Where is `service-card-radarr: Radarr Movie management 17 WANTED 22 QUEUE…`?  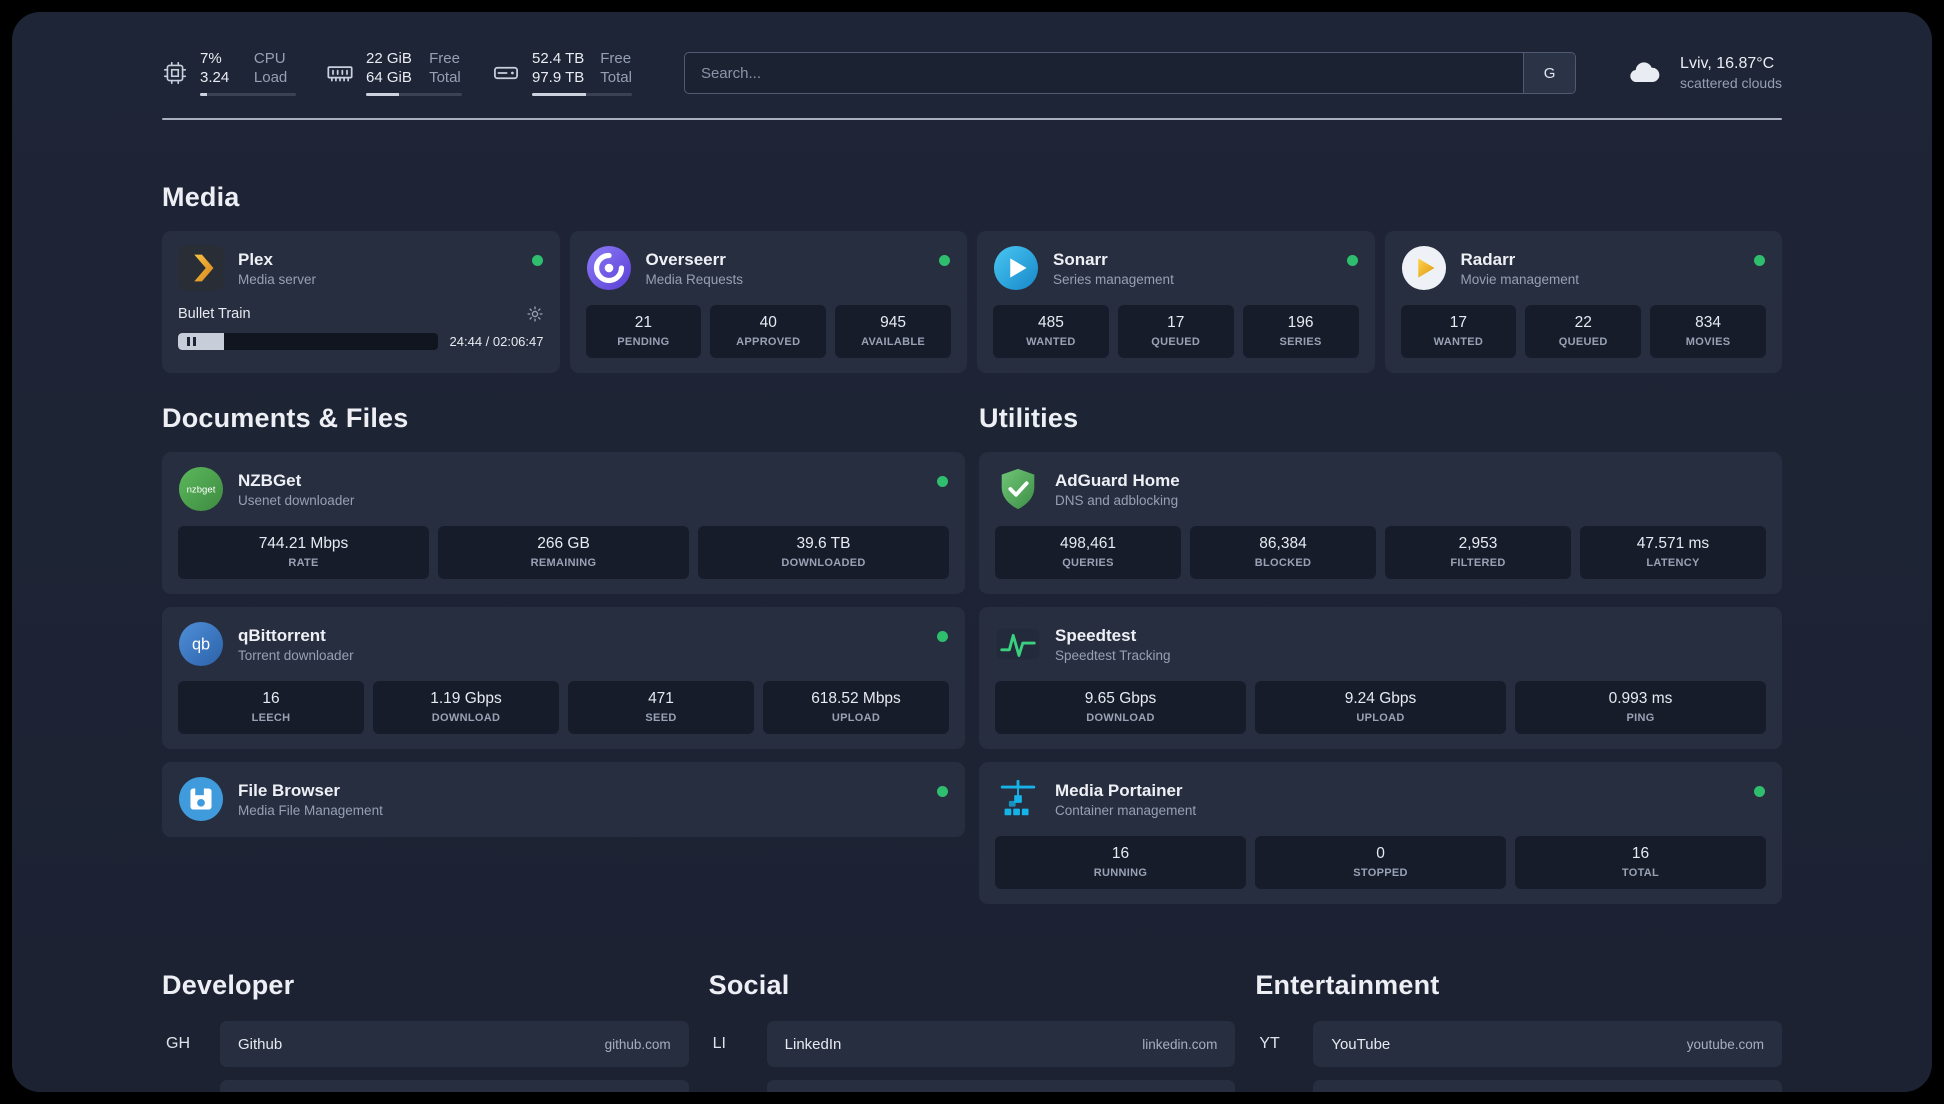 service-card-radarr: Radarr Movie management 17 WANTED 22 QUEUE… is located at coordinates (1583, 302).